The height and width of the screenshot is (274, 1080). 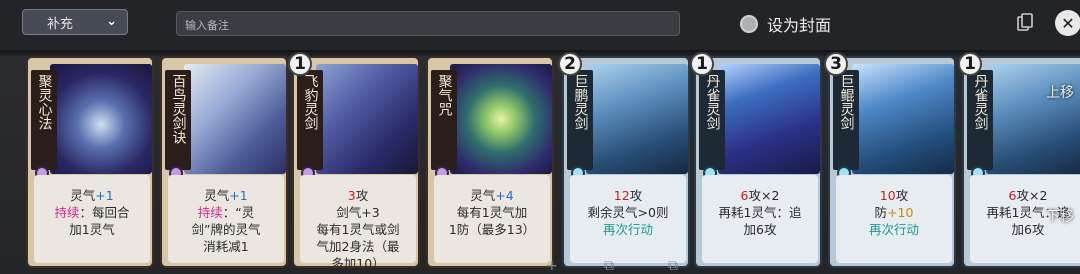 I want to click on card-slot: 丹雀灵剑 6攻×2 再耗1灵气：追 加6攻 1, so click(x=756, y=160).